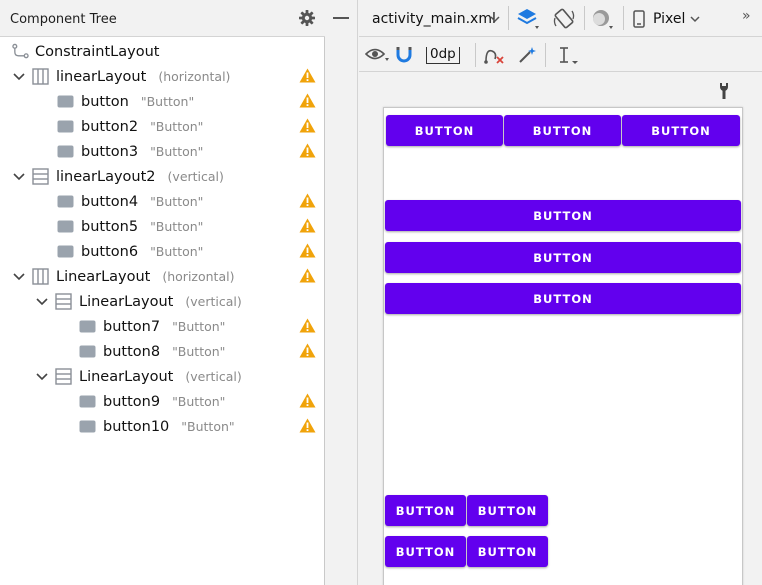 The height and width of the screenshot is (585, 762). What do you see at coordinates (527, 55) in the screenshot?
I see `magic-wand-icon` at bounding box center [527, 55].